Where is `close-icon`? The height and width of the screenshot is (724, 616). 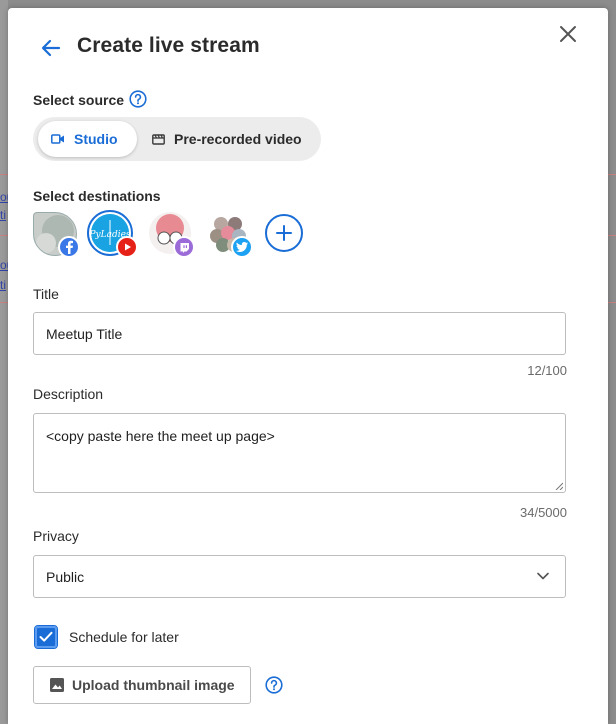 close-icon is located at coordinates (568, 34).